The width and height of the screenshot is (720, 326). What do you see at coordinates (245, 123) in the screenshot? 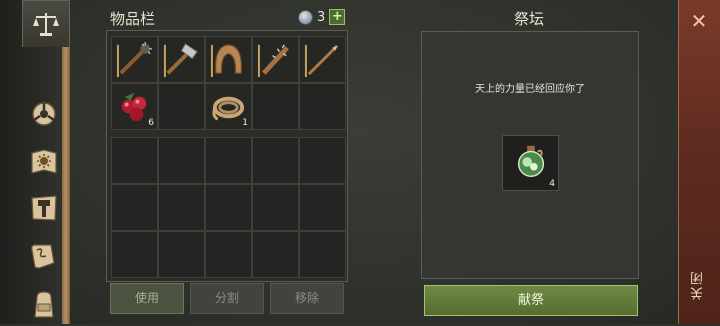
I see `item-quantity: 1` at bounding box center [245, 123].